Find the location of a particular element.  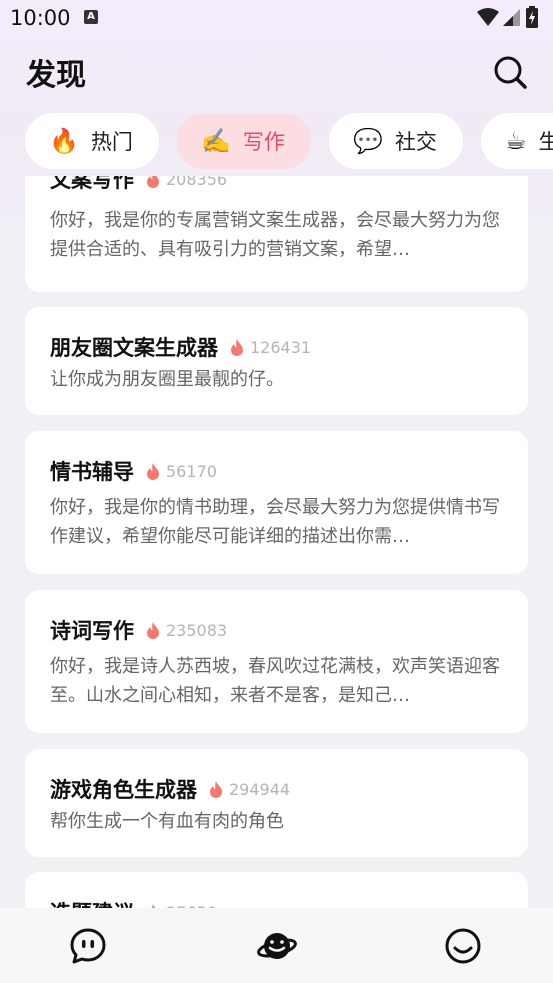

smiley-icon is located at coordinates (463, 946).